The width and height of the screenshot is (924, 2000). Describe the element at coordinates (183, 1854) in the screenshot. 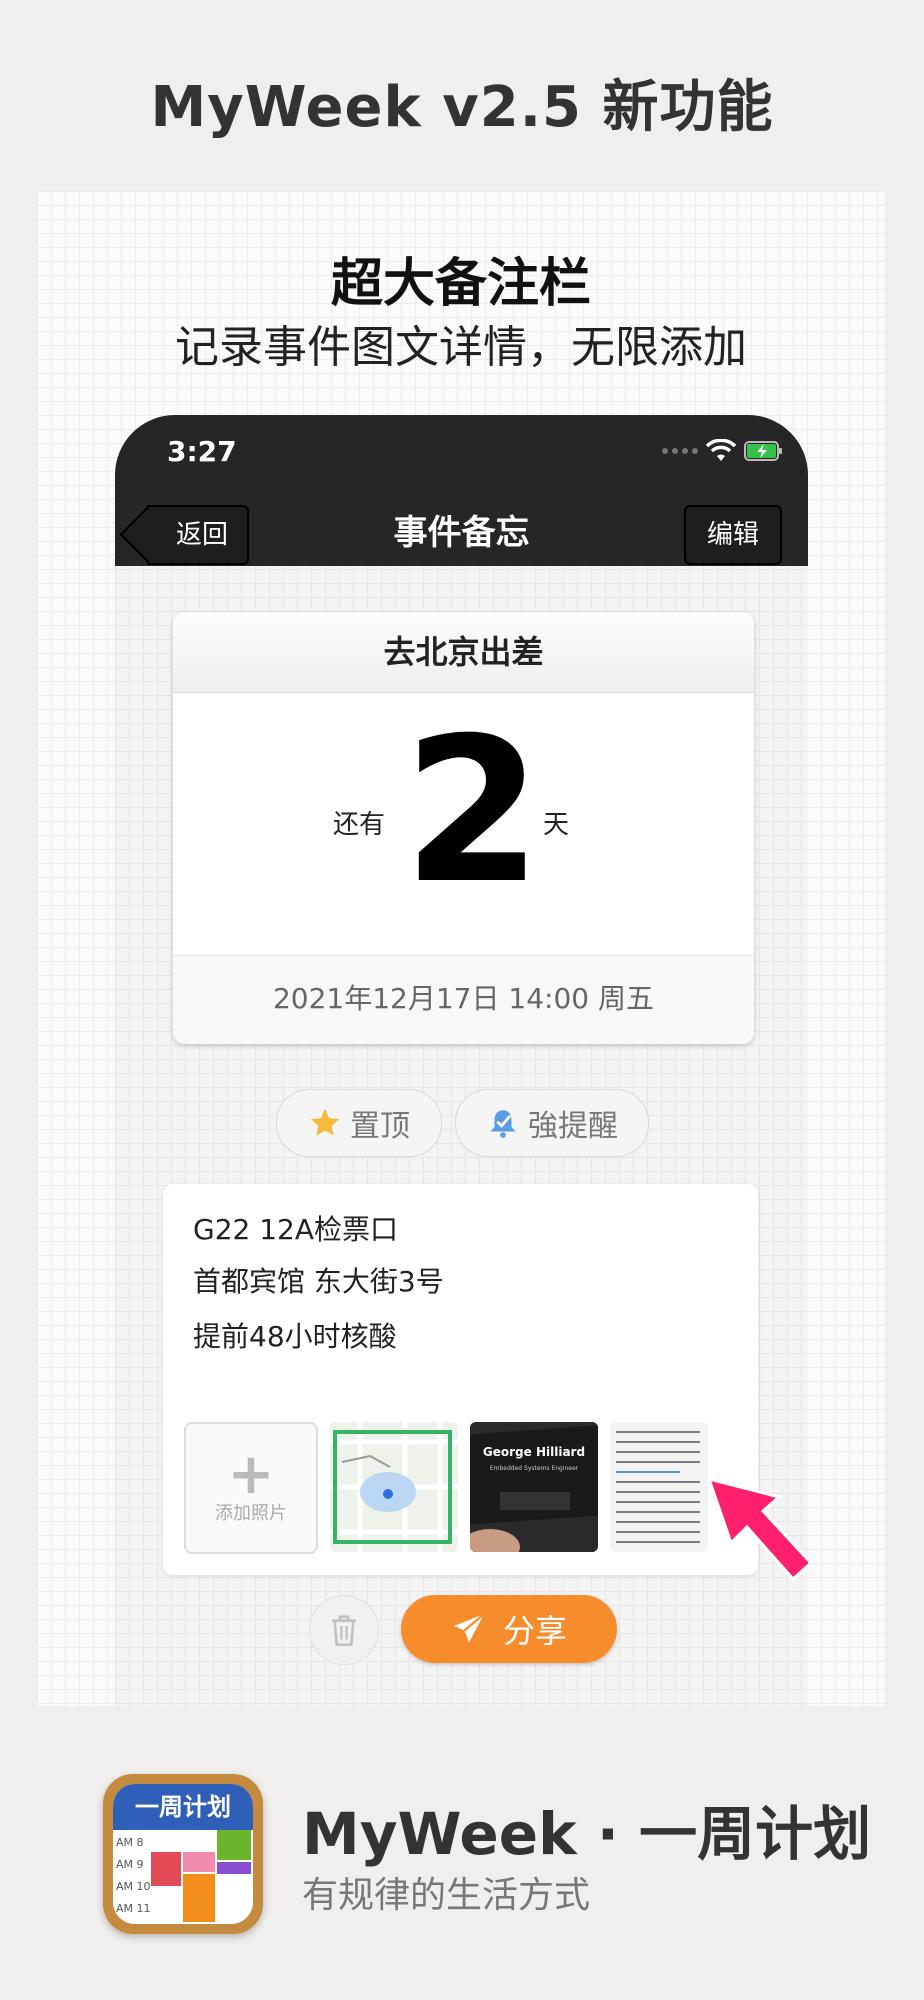

I see `app-icon: 一周计划 AM 8 AM 9 AM 10 AM 11` at that location.